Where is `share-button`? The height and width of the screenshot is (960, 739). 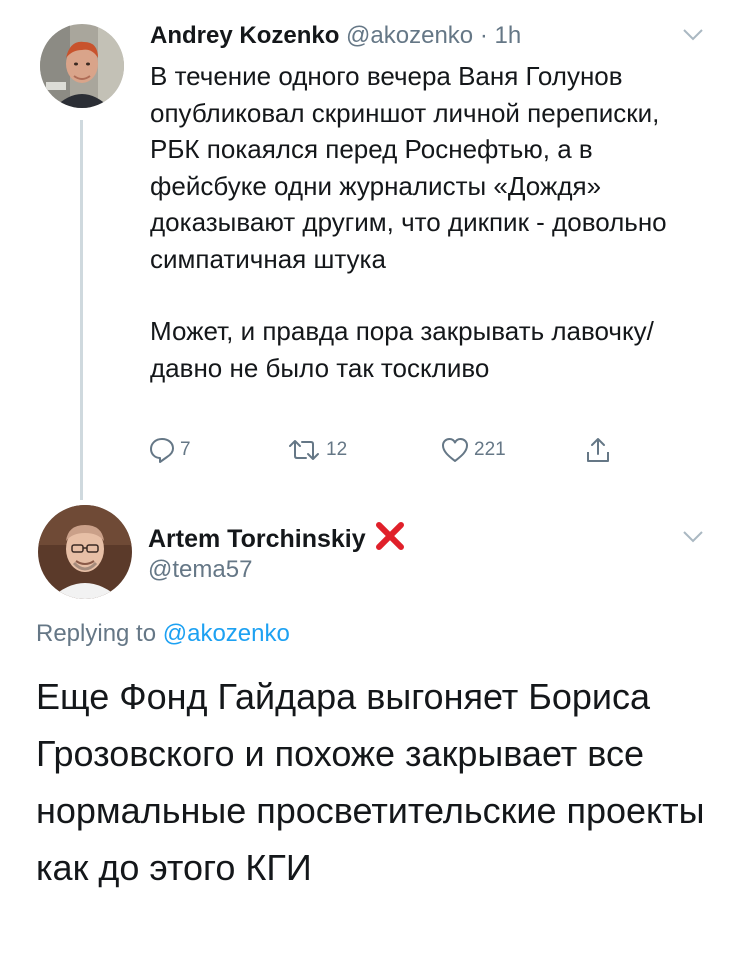
share-button is located at coordinates (598, 450).